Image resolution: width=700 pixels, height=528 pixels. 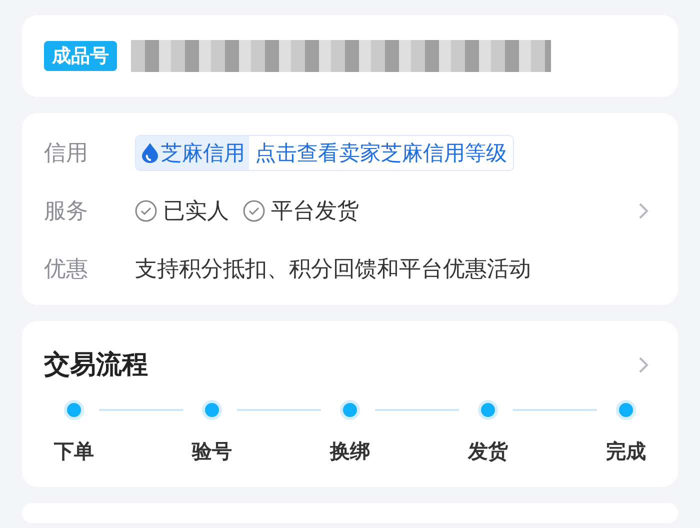 What do you see at coordinates (333, 270) in the screenshot?
I see `info-value: 支持积分抵扣、积分回馈和平台优惠活动` at bounding box center [333, 270].